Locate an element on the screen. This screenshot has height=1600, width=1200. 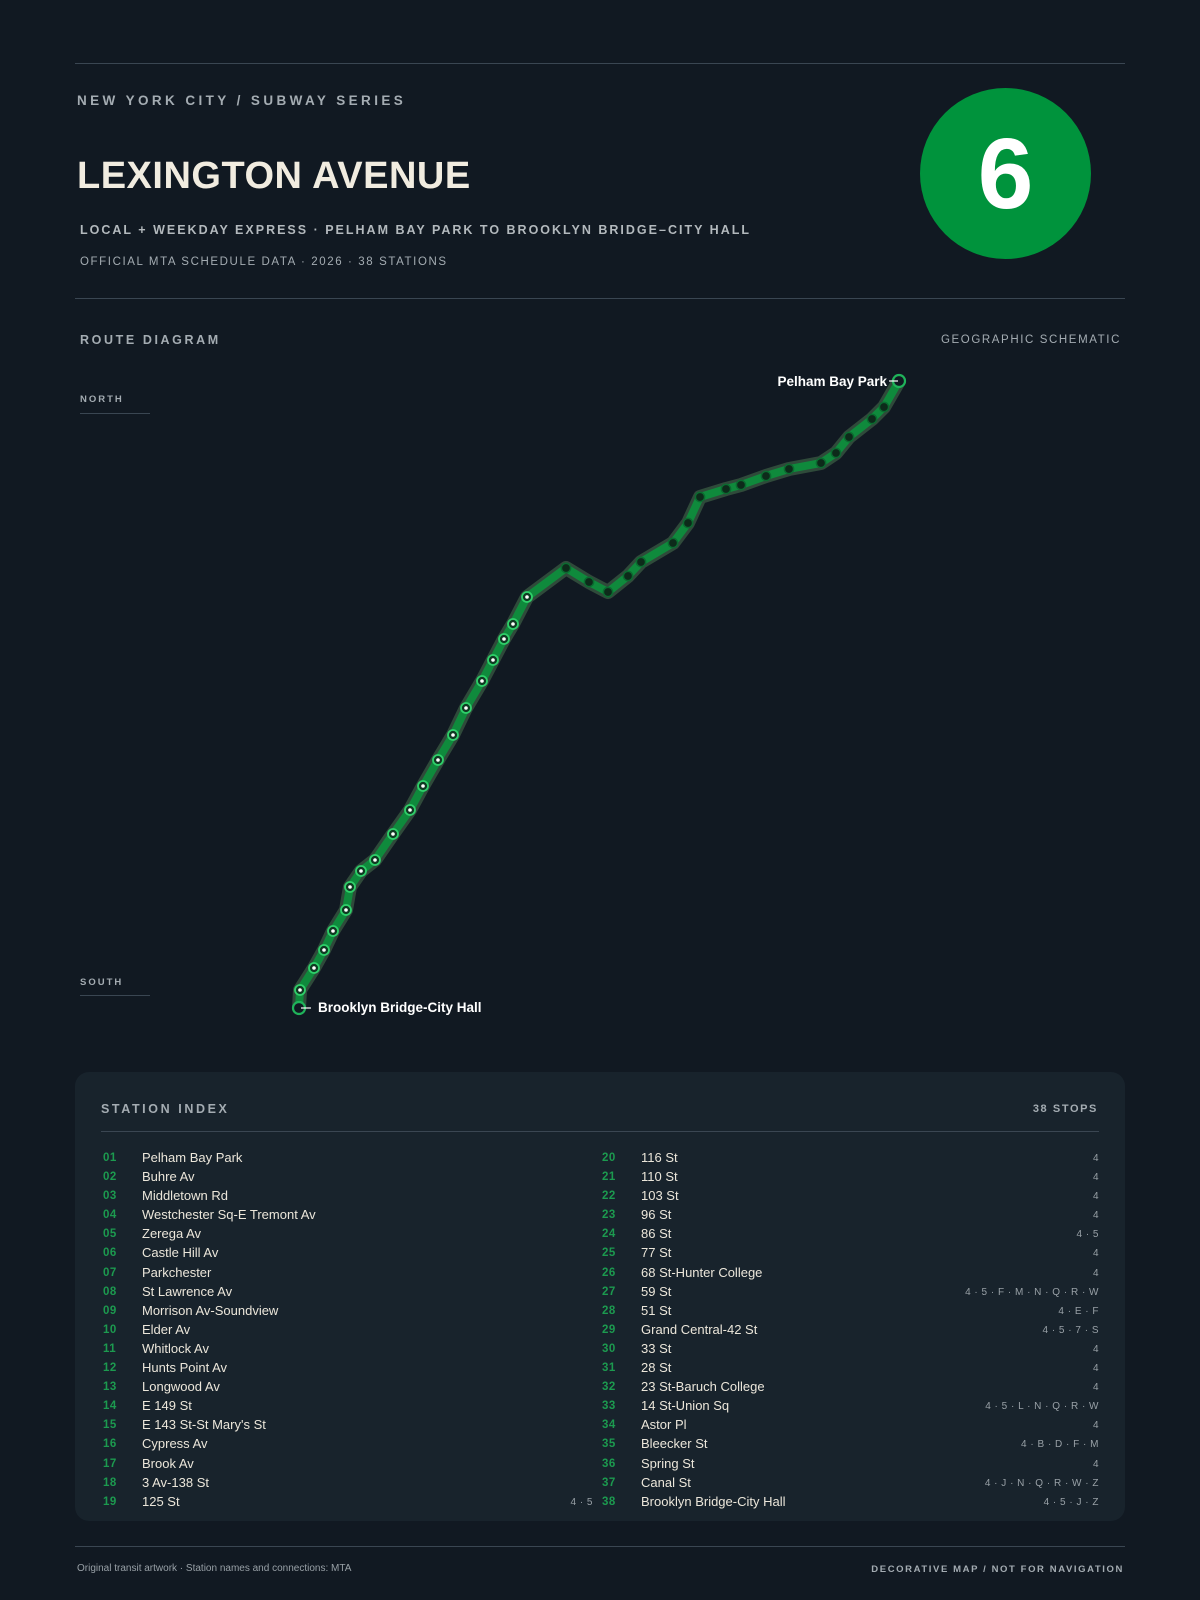
station-row: 04 Westchester Sq-E Tremont Av is located at coordinates (348, 1216).